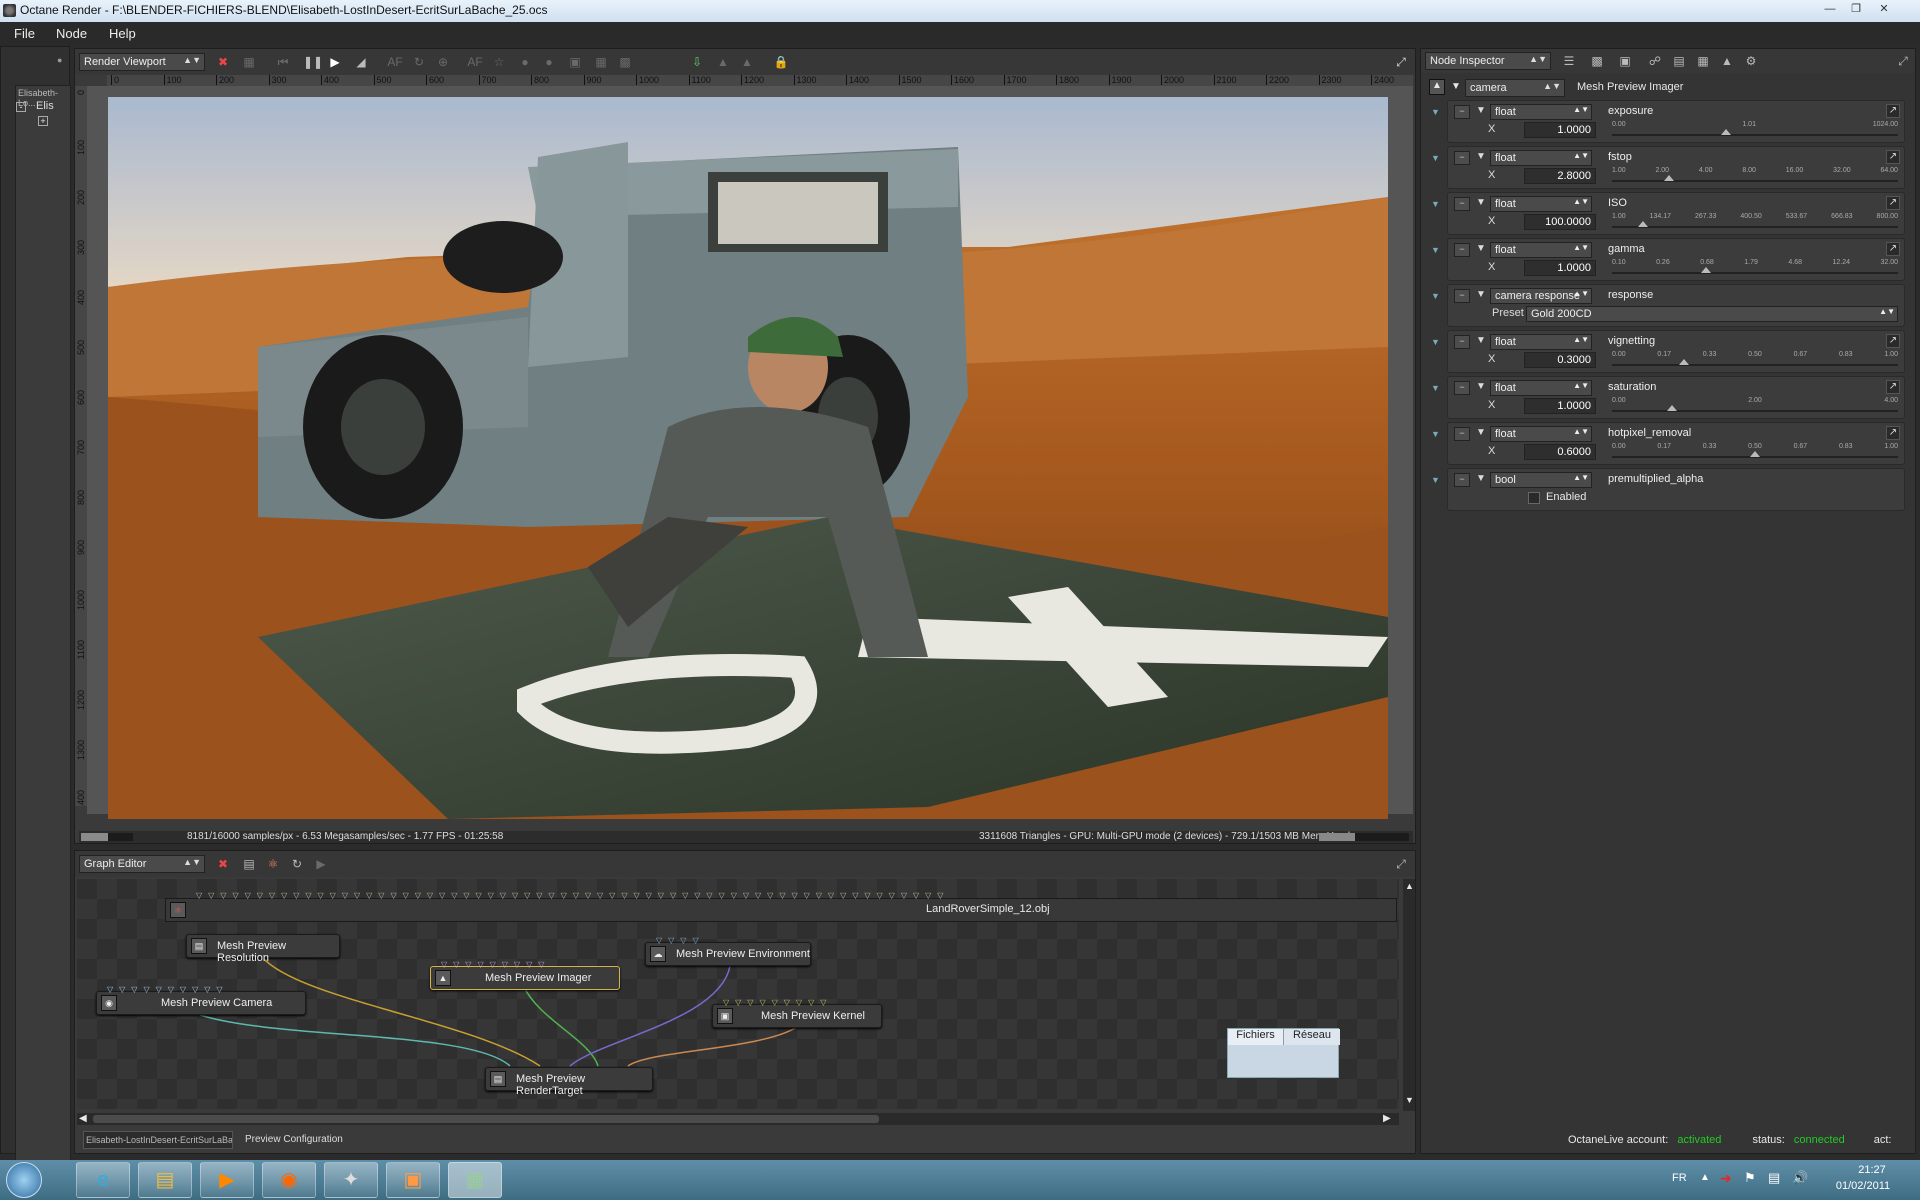  I want to click on lock-icon: 🔒, so click(781, 62).